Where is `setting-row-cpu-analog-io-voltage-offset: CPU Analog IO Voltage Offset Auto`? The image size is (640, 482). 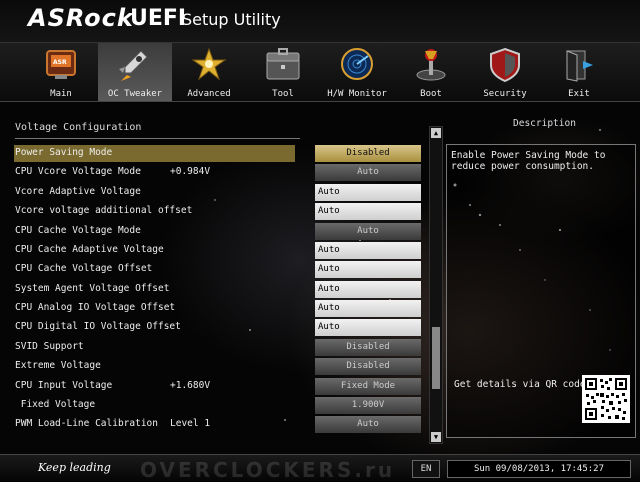
setting-row-cpu-analog-io-voltage-offset: CPU Analog IO Voltage Offset Auto is located at coordinates (218, 308).